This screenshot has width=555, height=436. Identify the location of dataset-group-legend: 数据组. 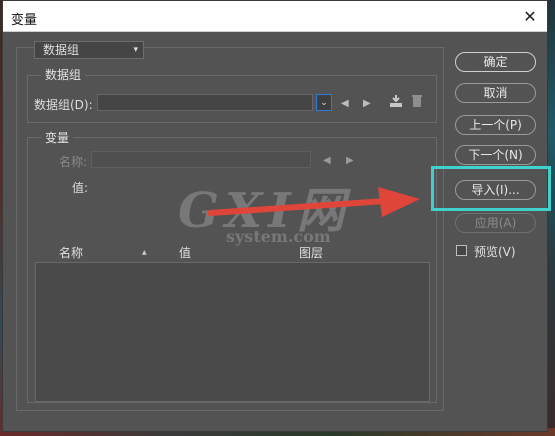
(63, 74).